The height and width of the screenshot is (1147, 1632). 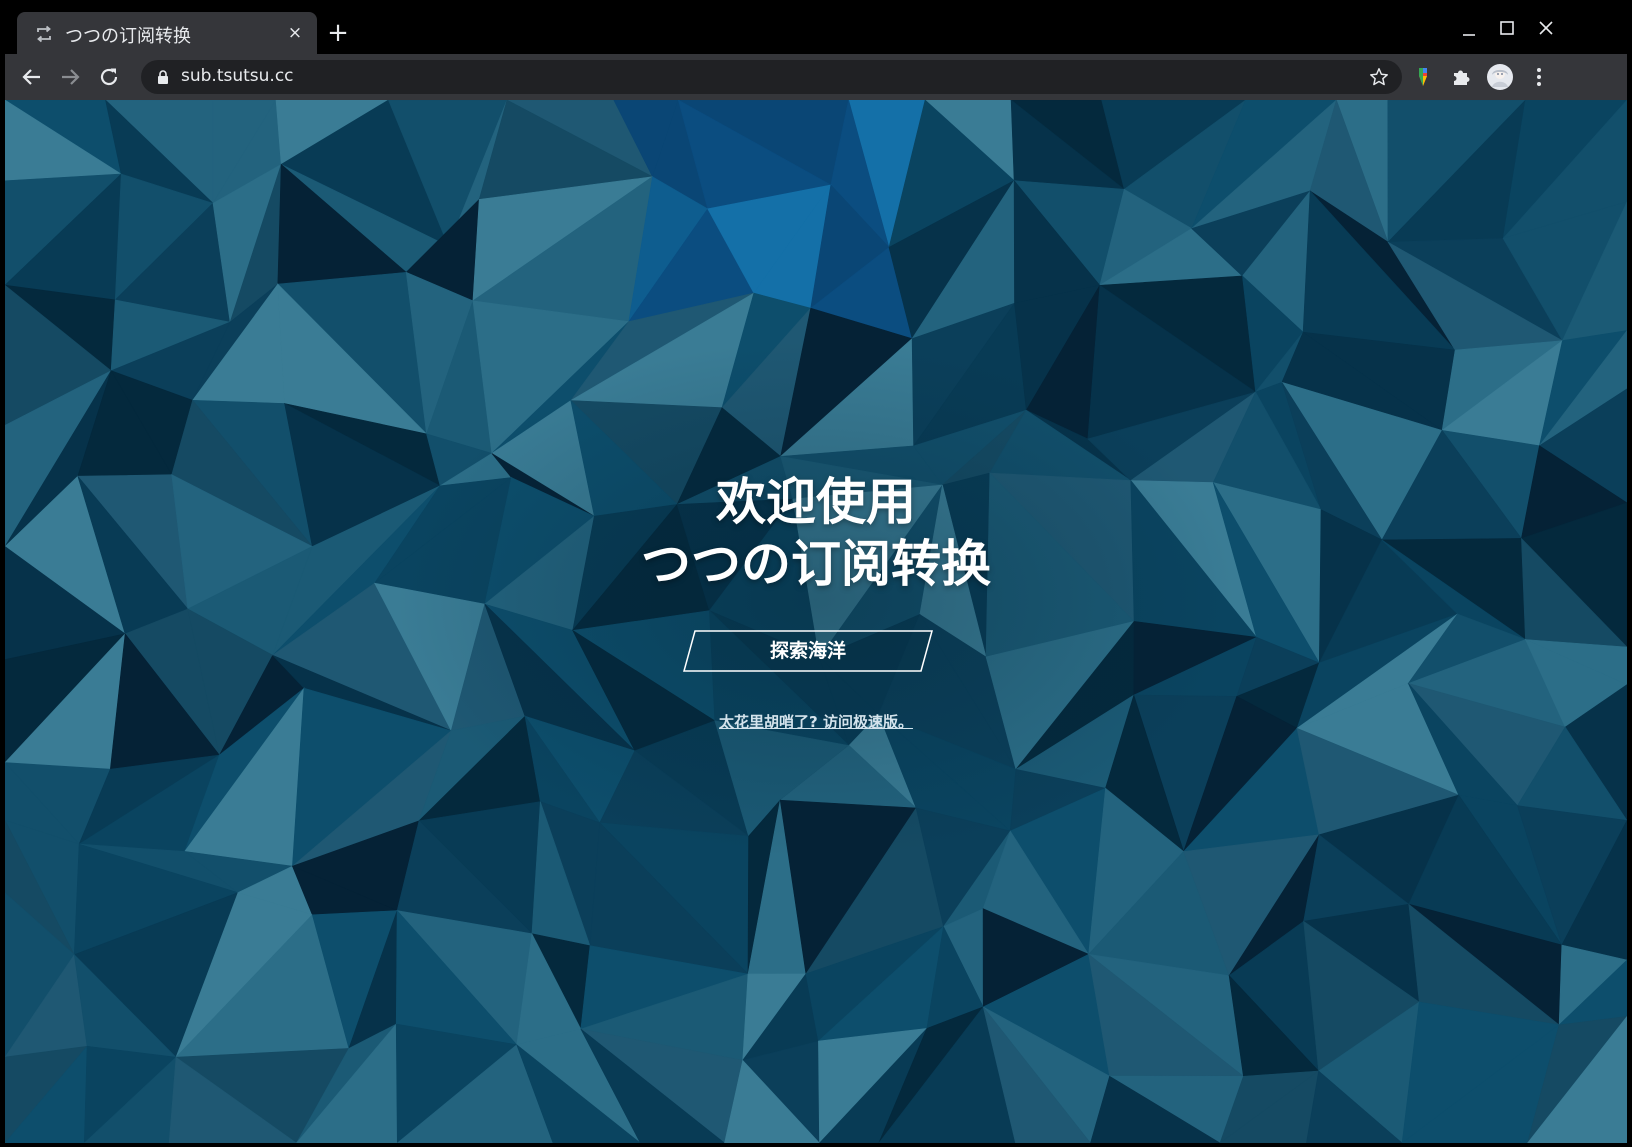 I want to click on new-tab-button: +, so click(x=338, y=33).